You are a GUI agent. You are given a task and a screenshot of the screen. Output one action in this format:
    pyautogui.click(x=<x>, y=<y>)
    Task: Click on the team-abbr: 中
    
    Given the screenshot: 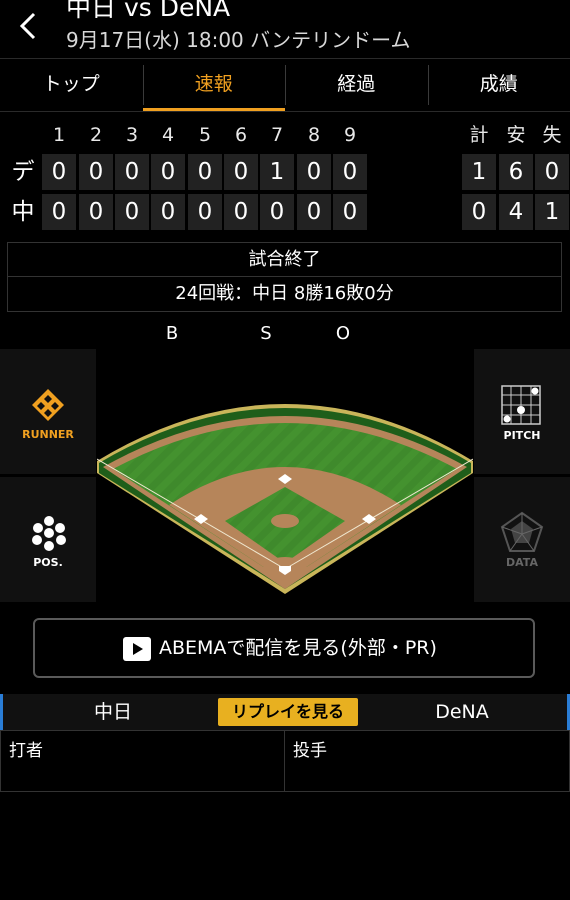 What is the action you would take?
    pyautogui.click(x=23, y=212)
    